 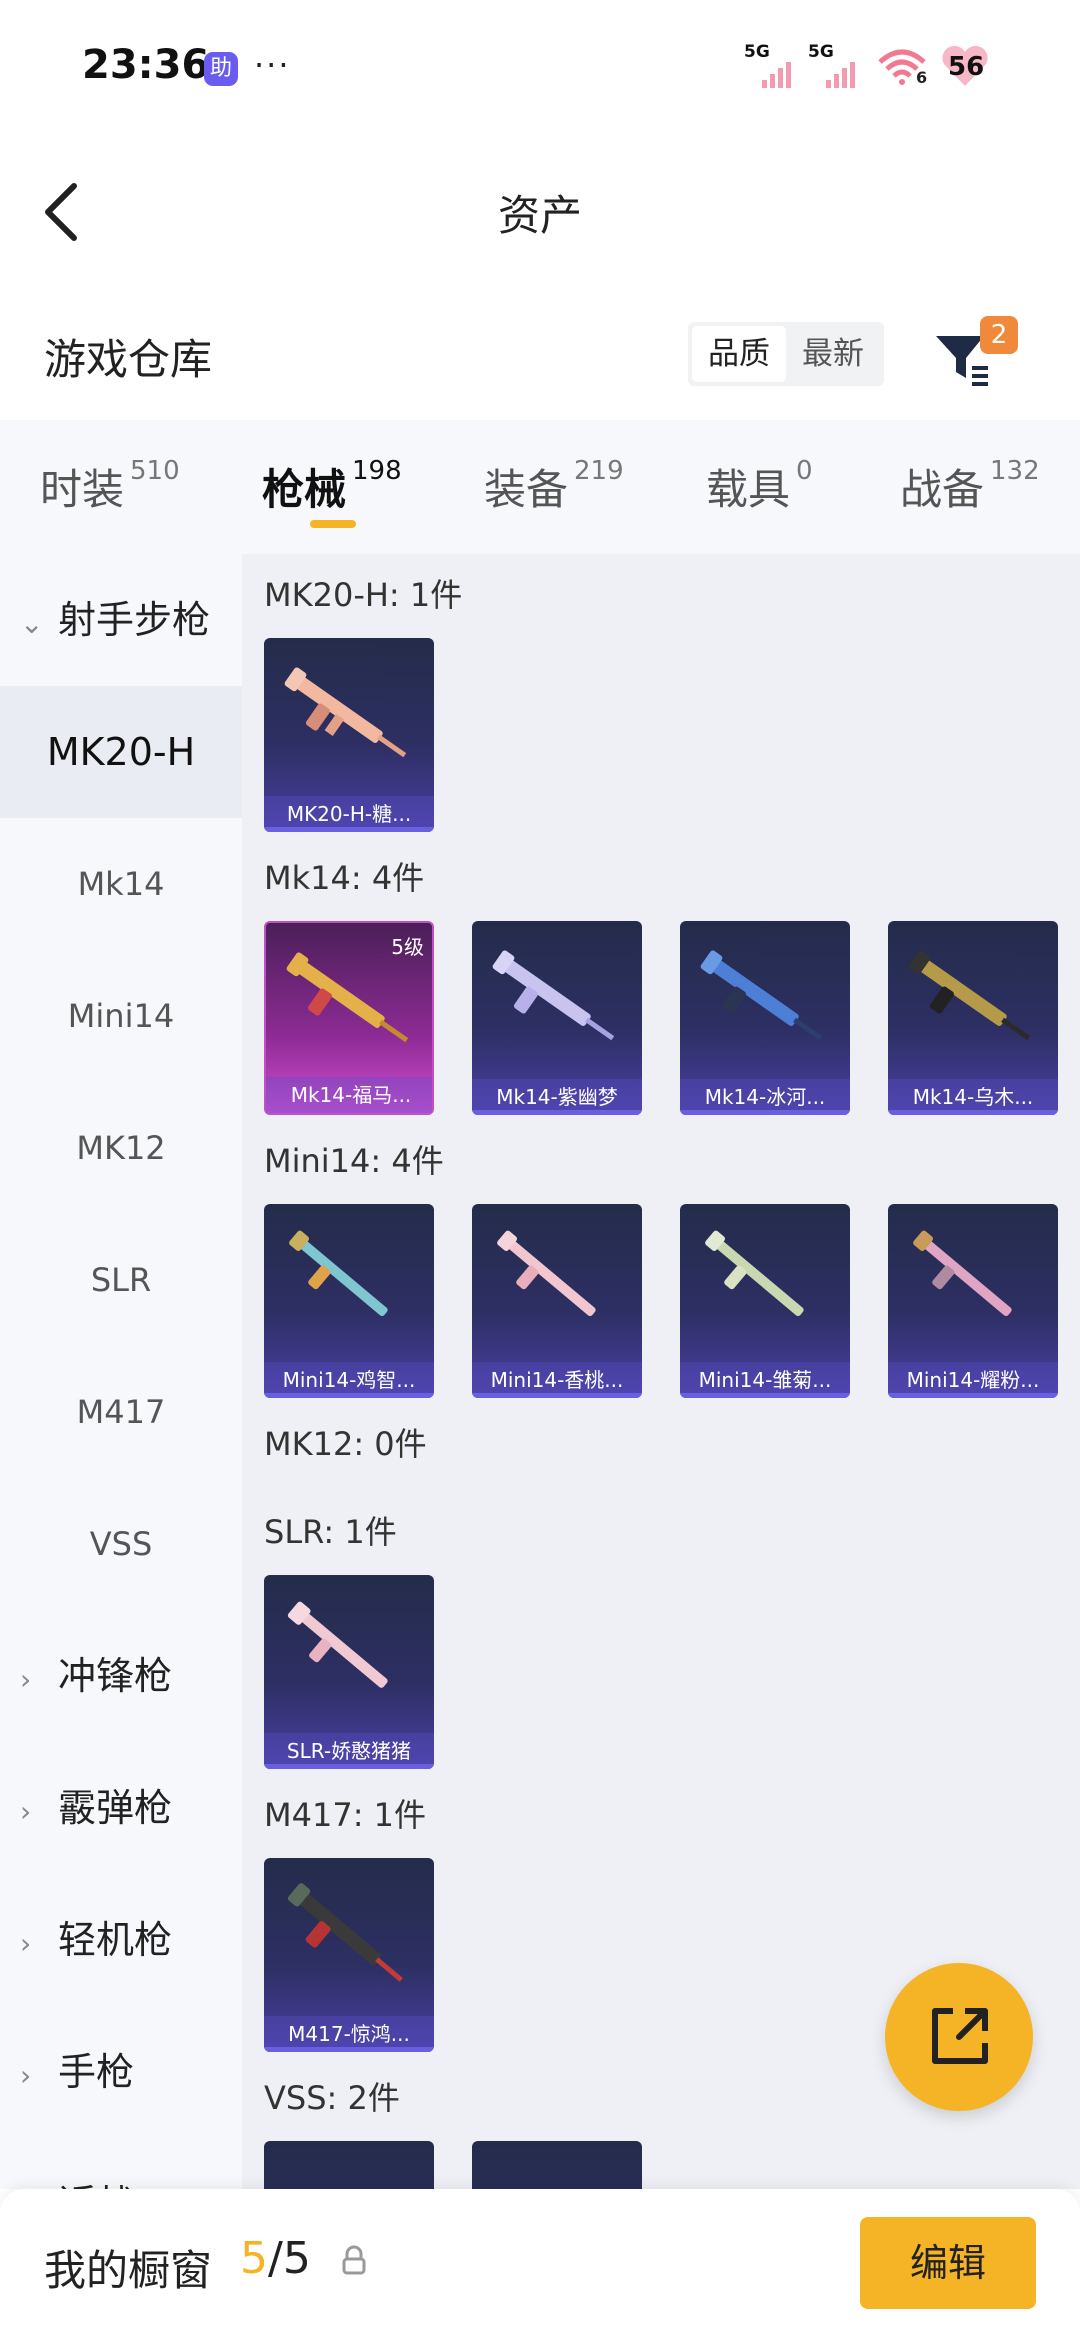 What do you see at coordinates (363, 595) in the screenshot?
I see `group-title: MK20-H: 1件` at bounding box center [363, 595].